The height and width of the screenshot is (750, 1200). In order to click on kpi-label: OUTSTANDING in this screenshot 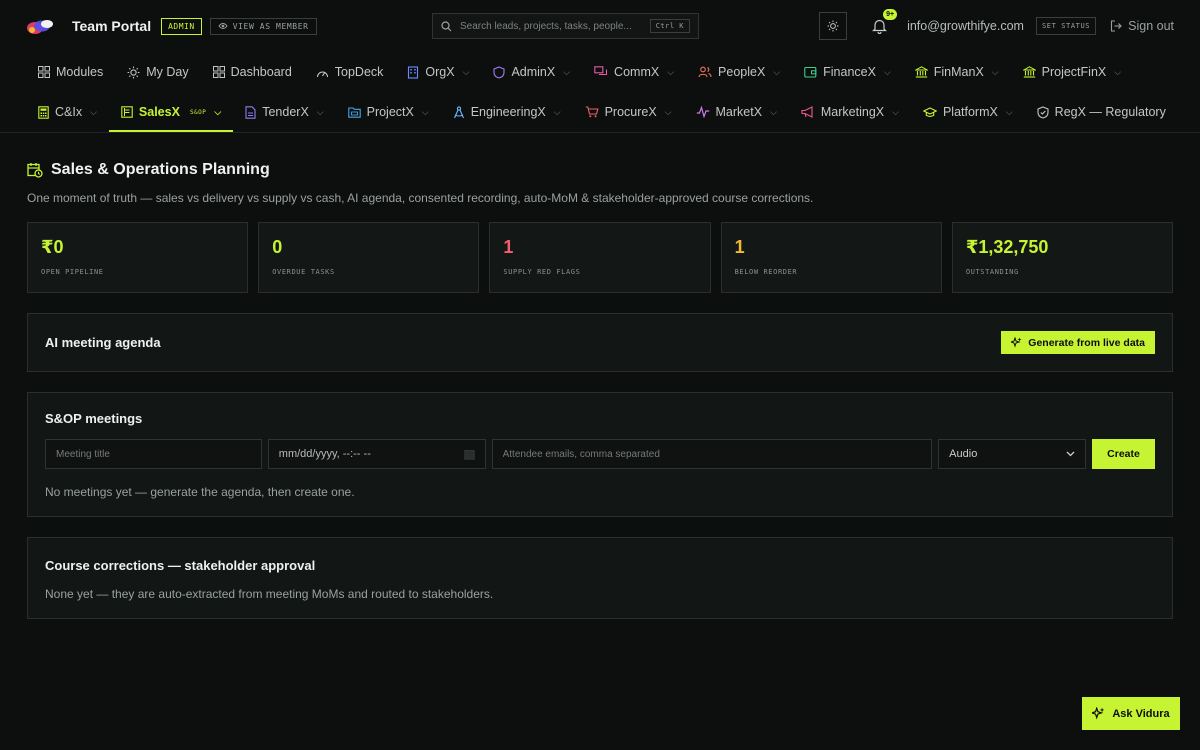, I will do `click(992, 272)`.